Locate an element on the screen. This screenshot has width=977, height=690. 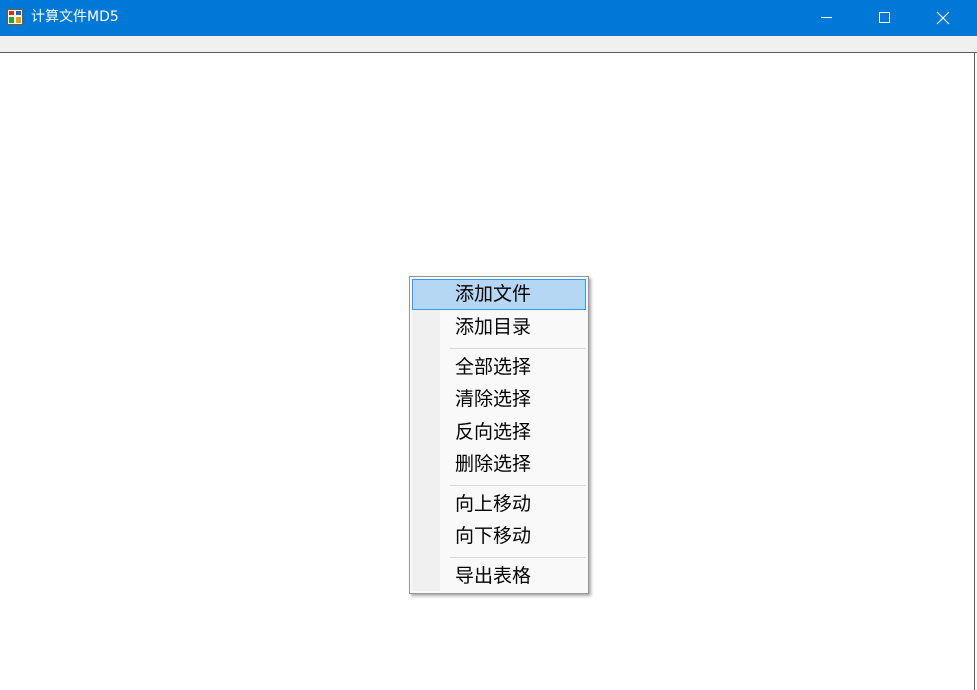
menu-item-delete-selection: 删除选择 is located at coordinates (499, 464).